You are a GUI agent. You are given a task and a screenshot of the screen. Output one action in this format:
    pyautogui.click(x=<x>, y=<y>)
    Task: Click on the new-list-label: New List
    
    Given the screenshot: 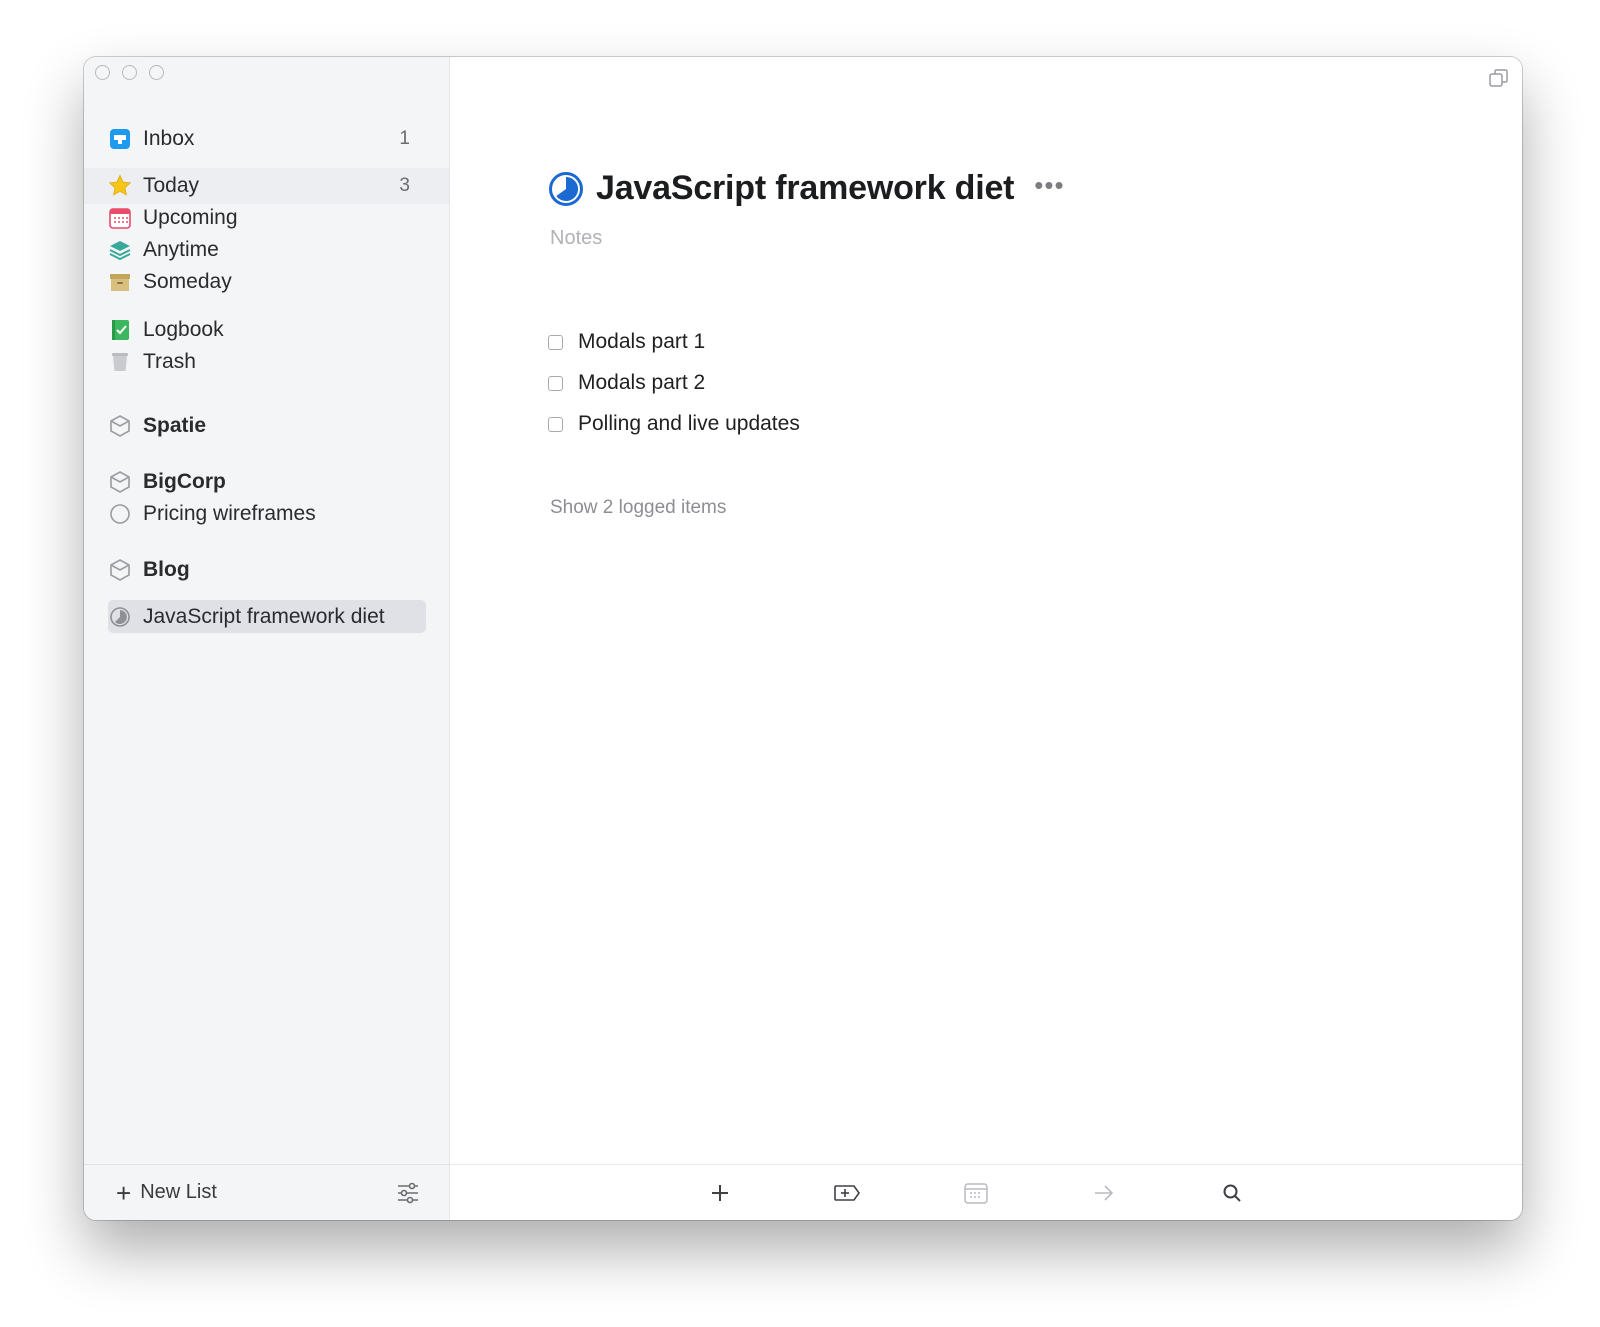 What is the action you would take?
    pyautogui.click(x=178, y=1192)
    